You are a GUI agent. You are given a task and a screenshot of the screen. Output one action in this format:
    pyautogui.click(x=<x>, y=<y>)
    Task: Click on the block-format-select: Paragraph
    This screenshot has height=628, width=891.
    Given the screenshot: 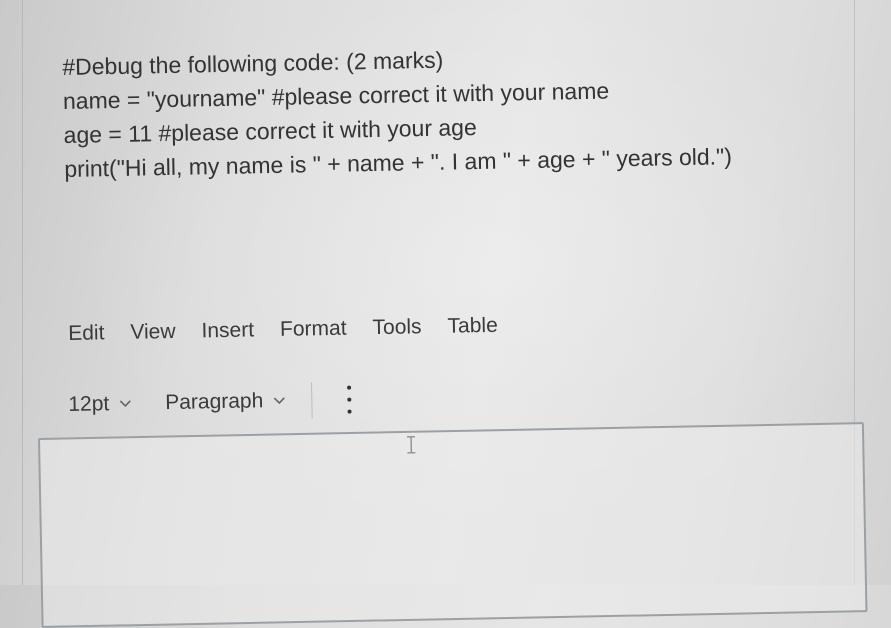 What is the action you would take?
    pyautogui.click(x=225, y=402)
    